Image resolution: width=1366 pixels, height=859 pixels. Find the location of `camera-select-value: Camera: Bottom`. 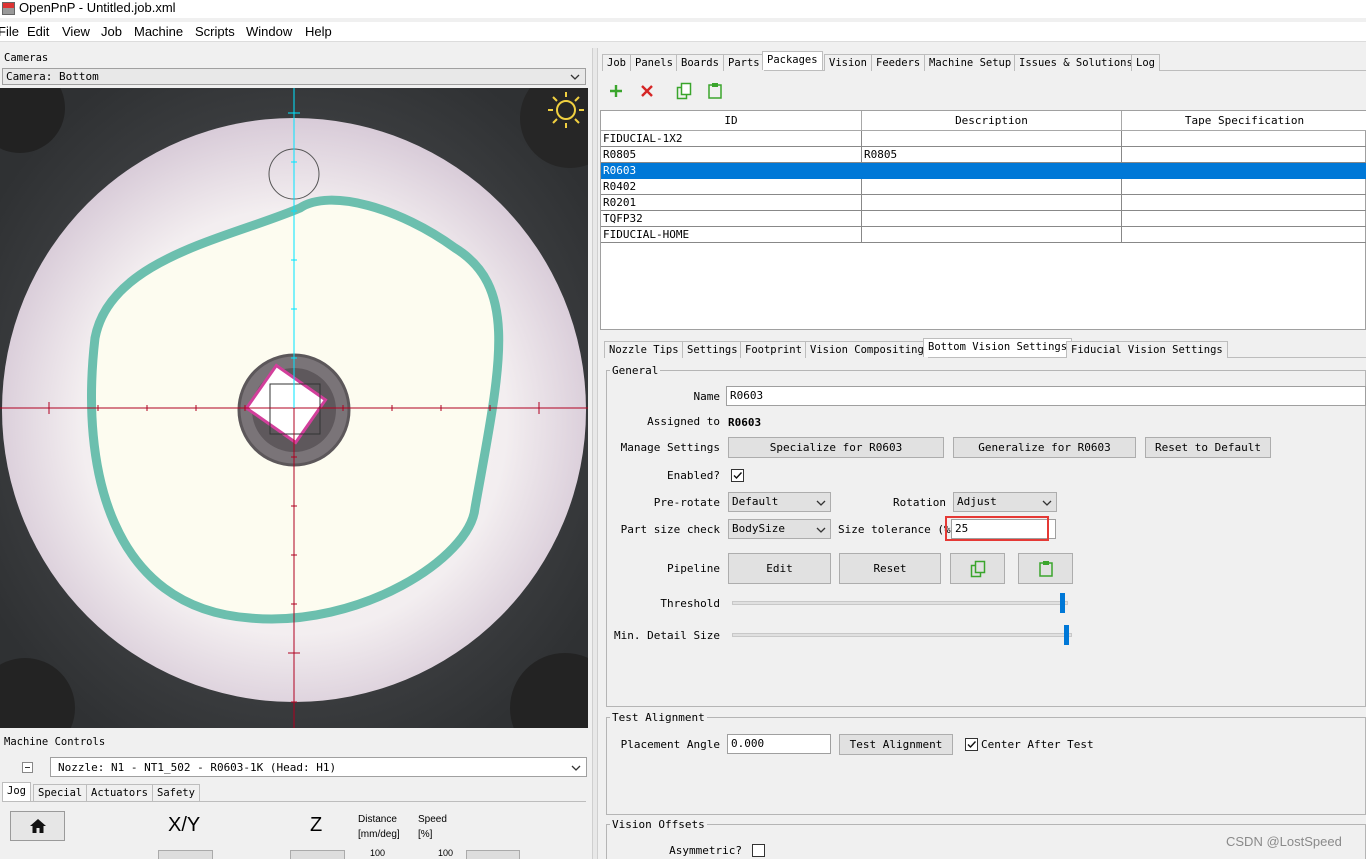

camera-select-value: Camera: Bottom is located at coordinates (52, 76).